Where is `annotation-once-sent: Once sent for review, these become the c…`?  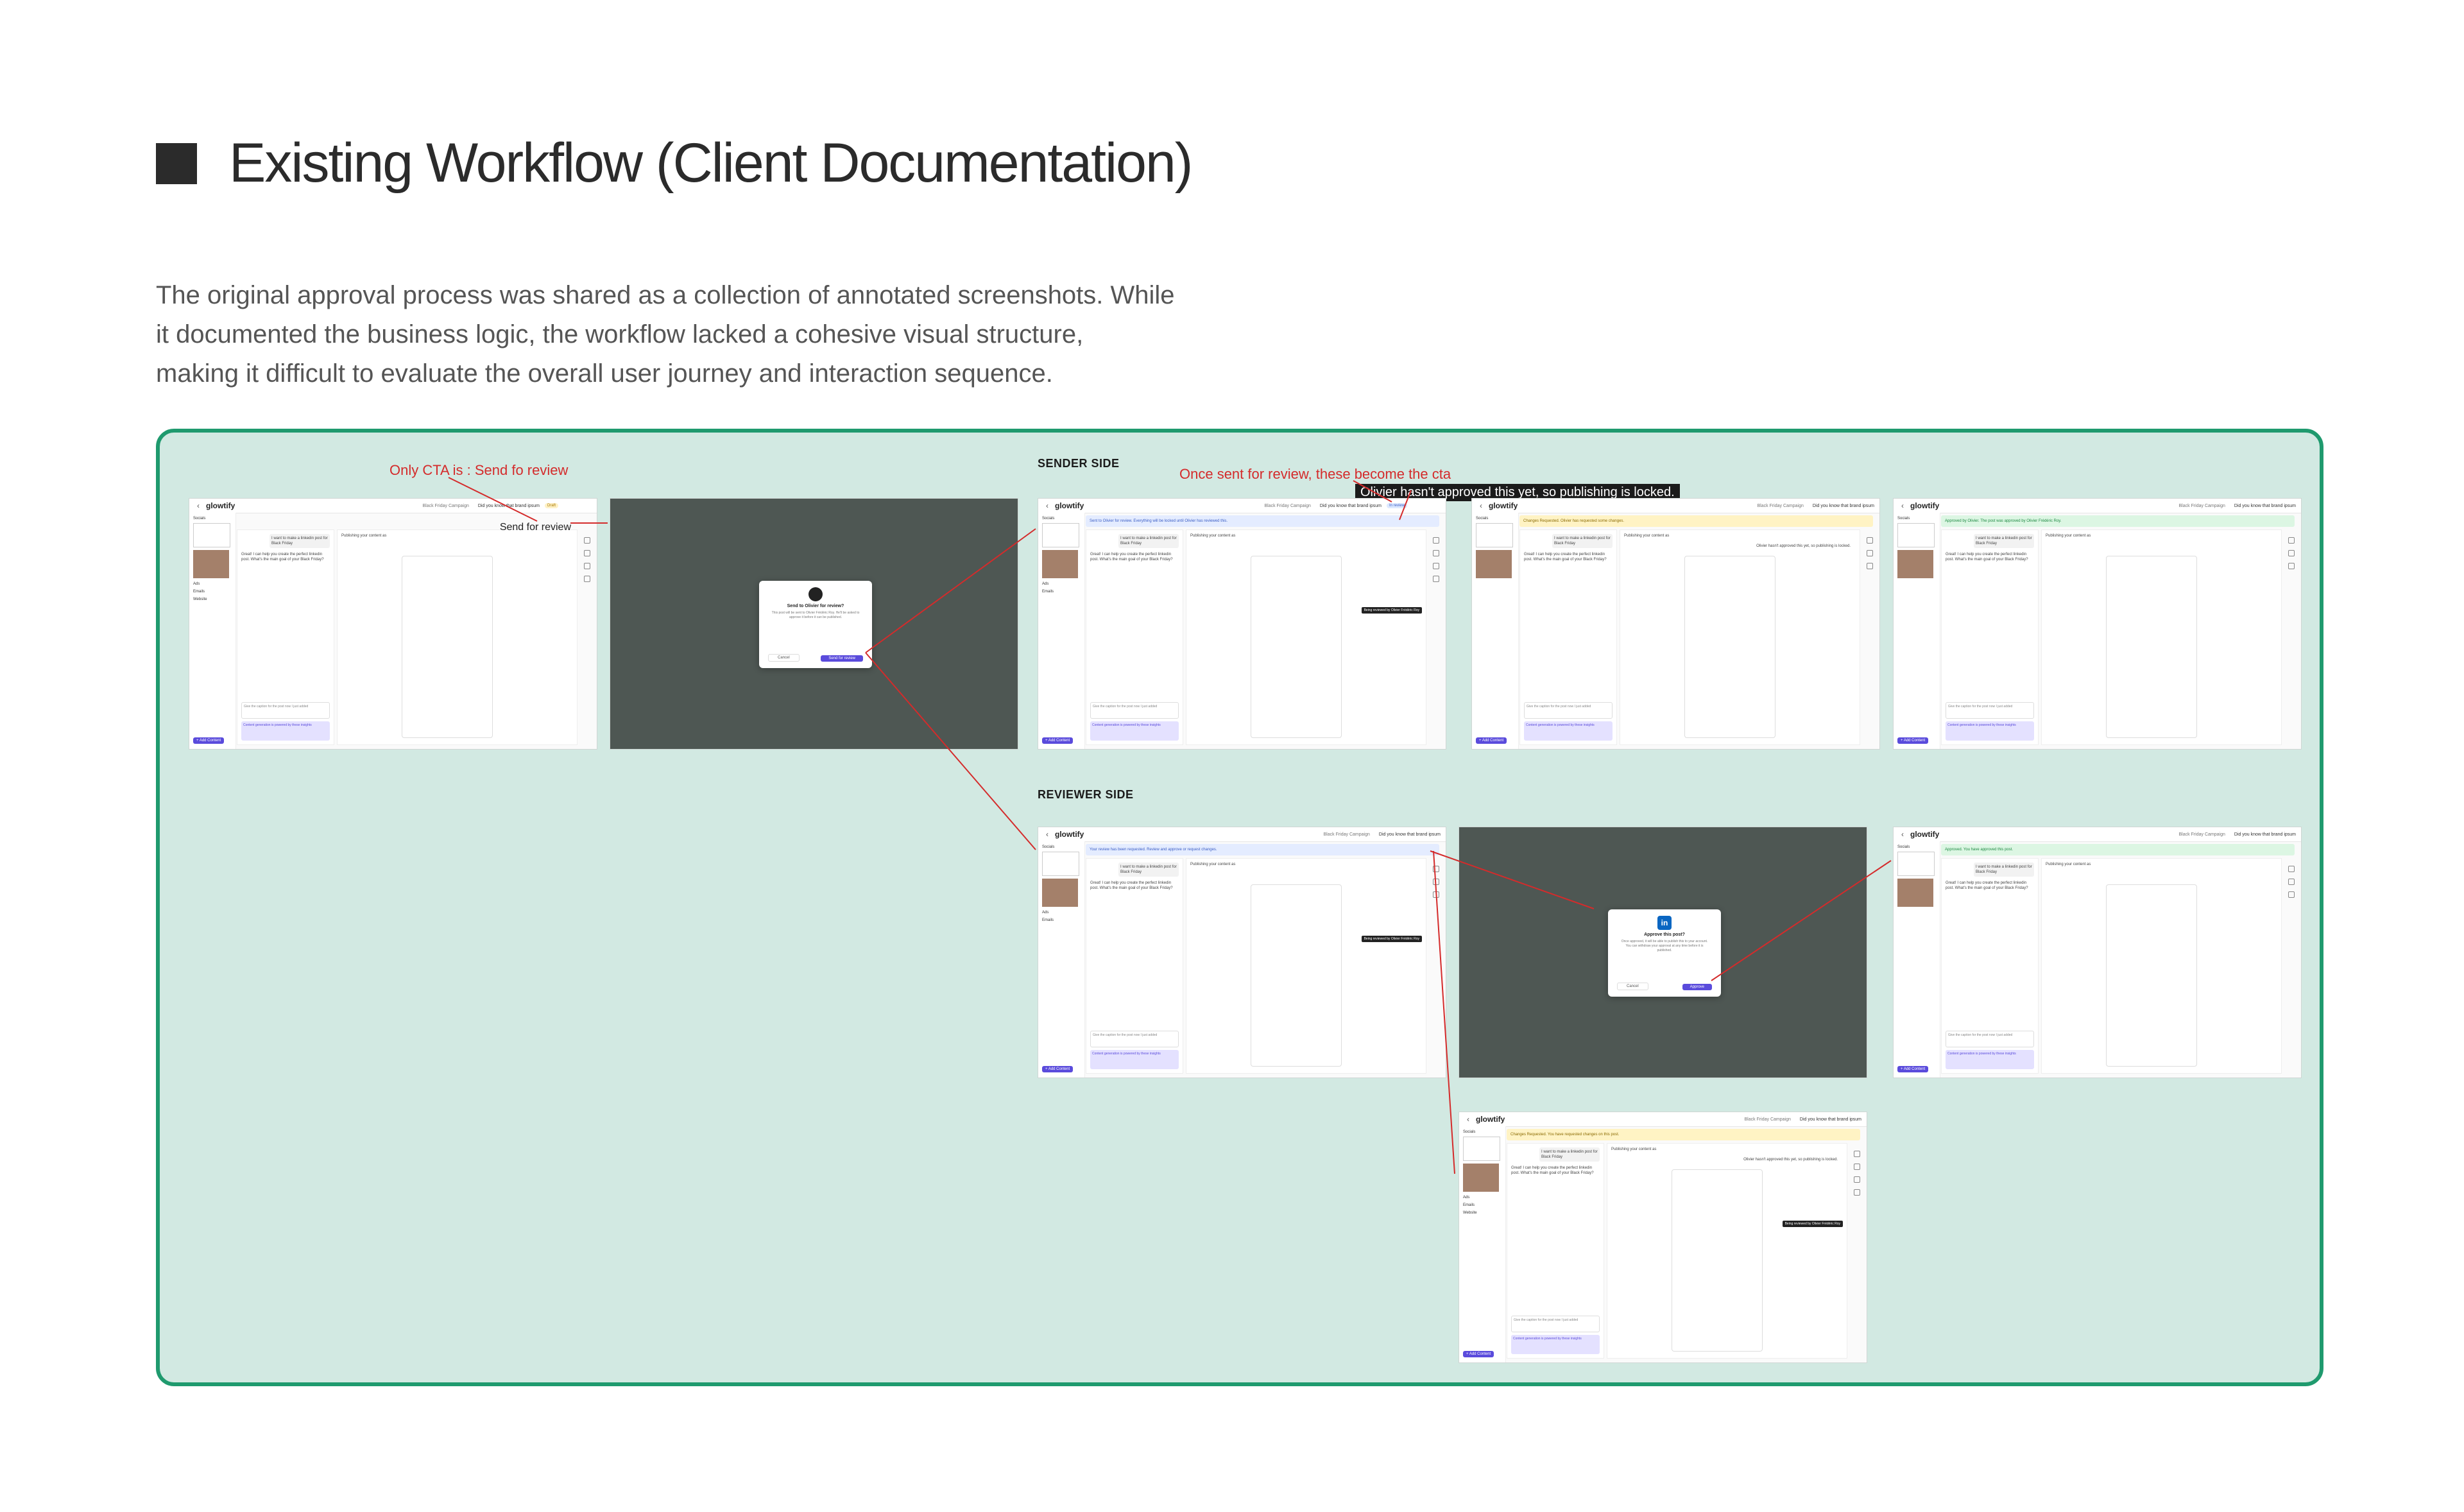
annotation-once-sent: Once sent for review, these become the c… is located at coordinates (1315, 474).